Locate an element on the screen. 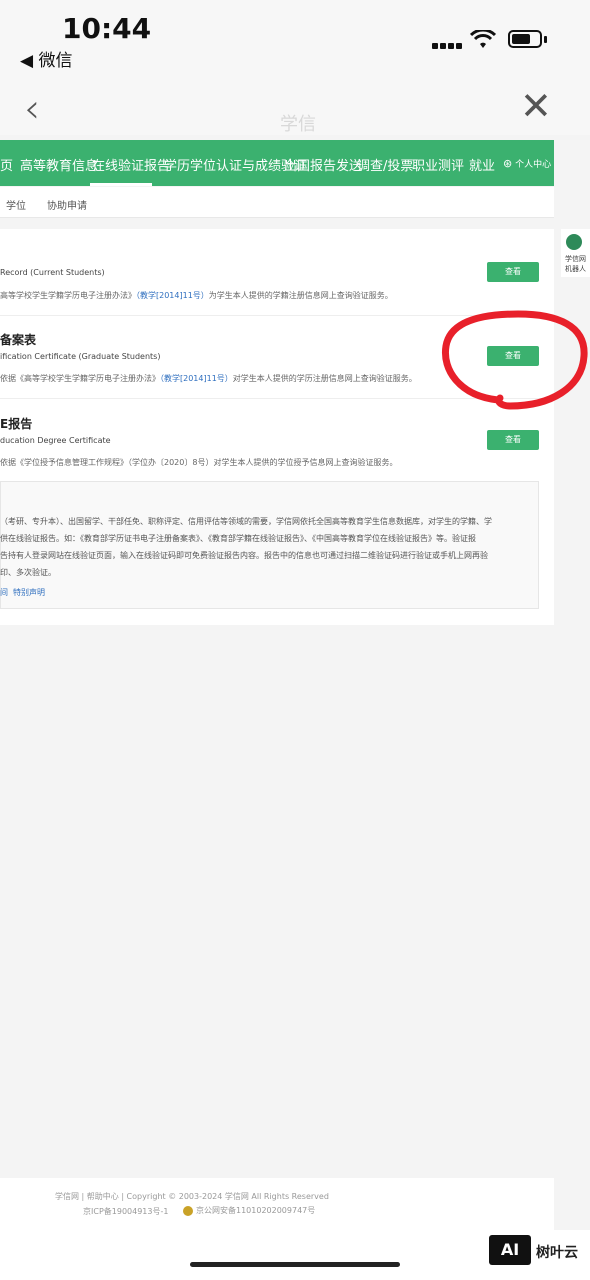 The width and height of the screenshot is (590, 1280). robot-label-1: 学信网 is located at coordinates (575, 259).